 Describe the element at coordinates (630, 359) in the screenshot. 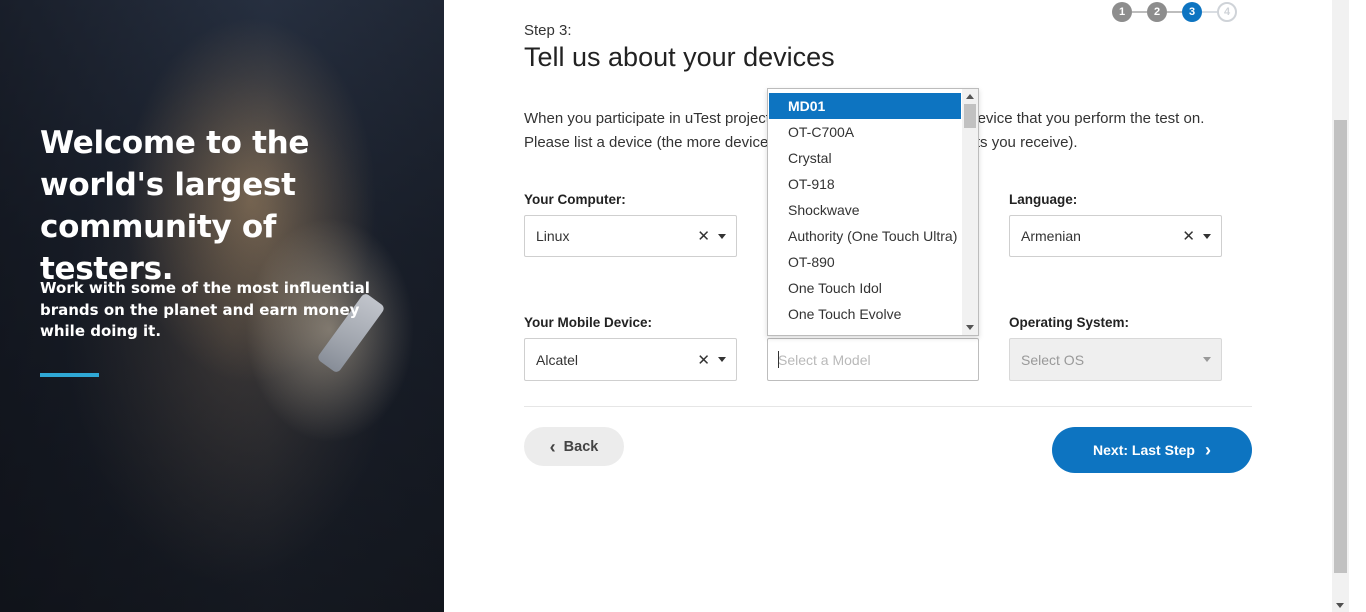

I see `mobile-device-select: Alcatel ✕` at that location.